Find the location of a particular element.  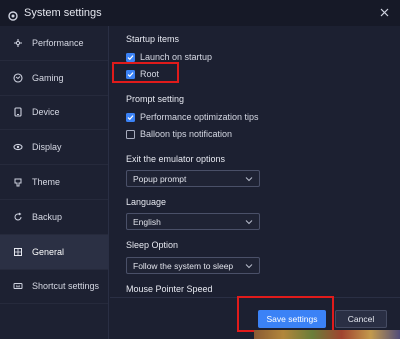

performance-tips-label: Performance optimization tips is located at coordinates (199, 117).